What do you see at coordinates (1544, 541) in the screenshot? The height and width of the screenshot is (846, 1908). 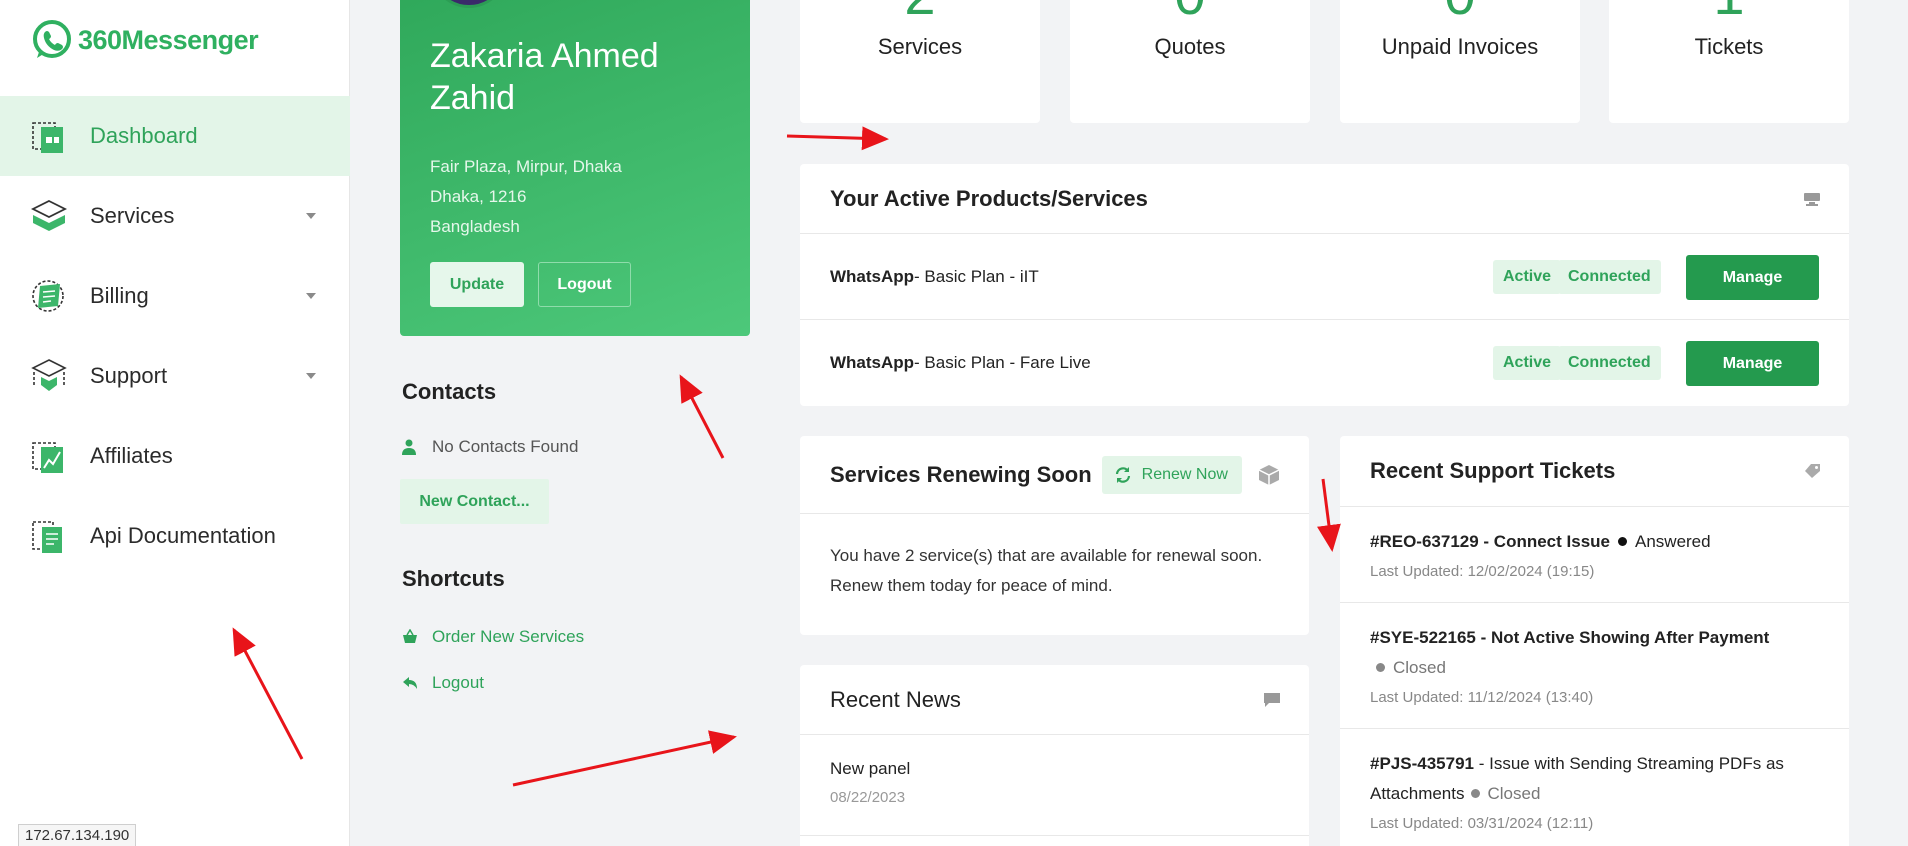 I see `ticket-subject: - Connect Issue` at bounding box center [1544, 541].